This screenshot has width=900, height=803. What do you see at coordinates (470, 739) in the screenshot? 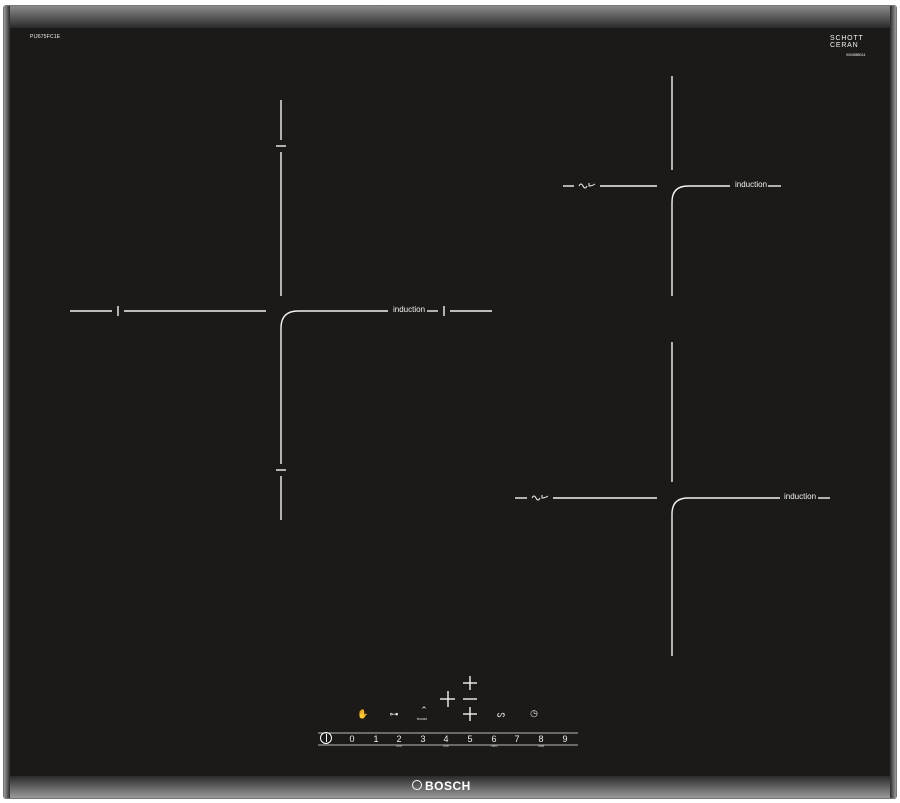
I see `power-level-5: 5` at bounding box center [470, 739].